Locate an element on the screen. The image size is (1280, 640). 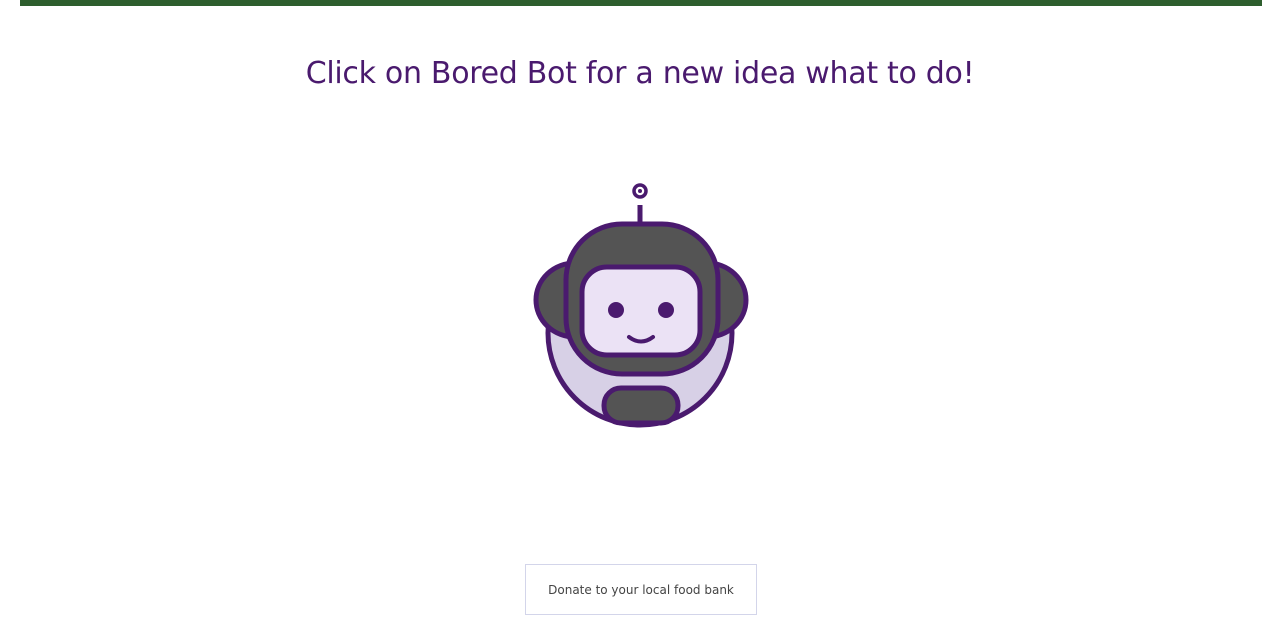
bored-bot-button is located at coordinates (640, 305).